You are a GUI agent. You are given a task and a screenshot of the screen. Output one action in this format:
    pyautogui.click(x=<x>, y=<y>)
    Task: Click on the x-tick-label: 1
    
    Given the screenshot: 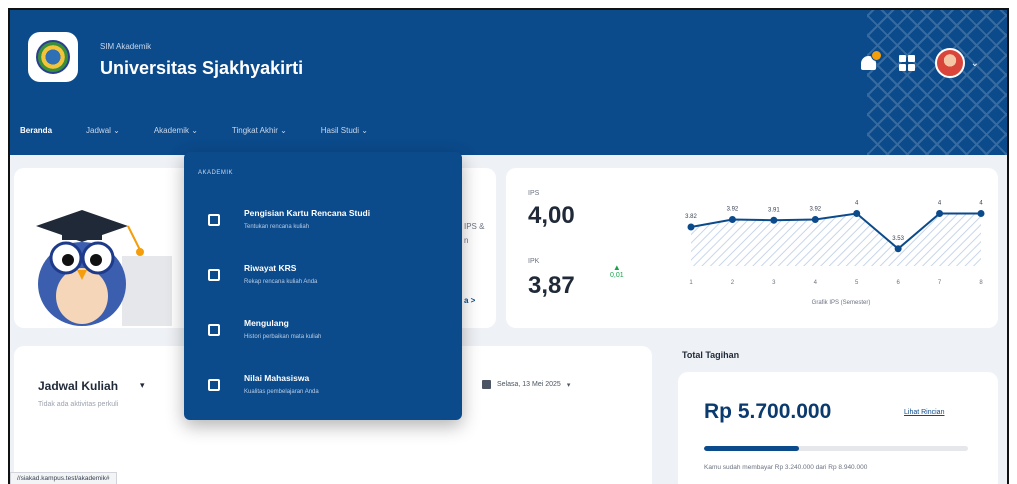 What is the action you would take?
    pyautogui.click(x=691, y=283)
    